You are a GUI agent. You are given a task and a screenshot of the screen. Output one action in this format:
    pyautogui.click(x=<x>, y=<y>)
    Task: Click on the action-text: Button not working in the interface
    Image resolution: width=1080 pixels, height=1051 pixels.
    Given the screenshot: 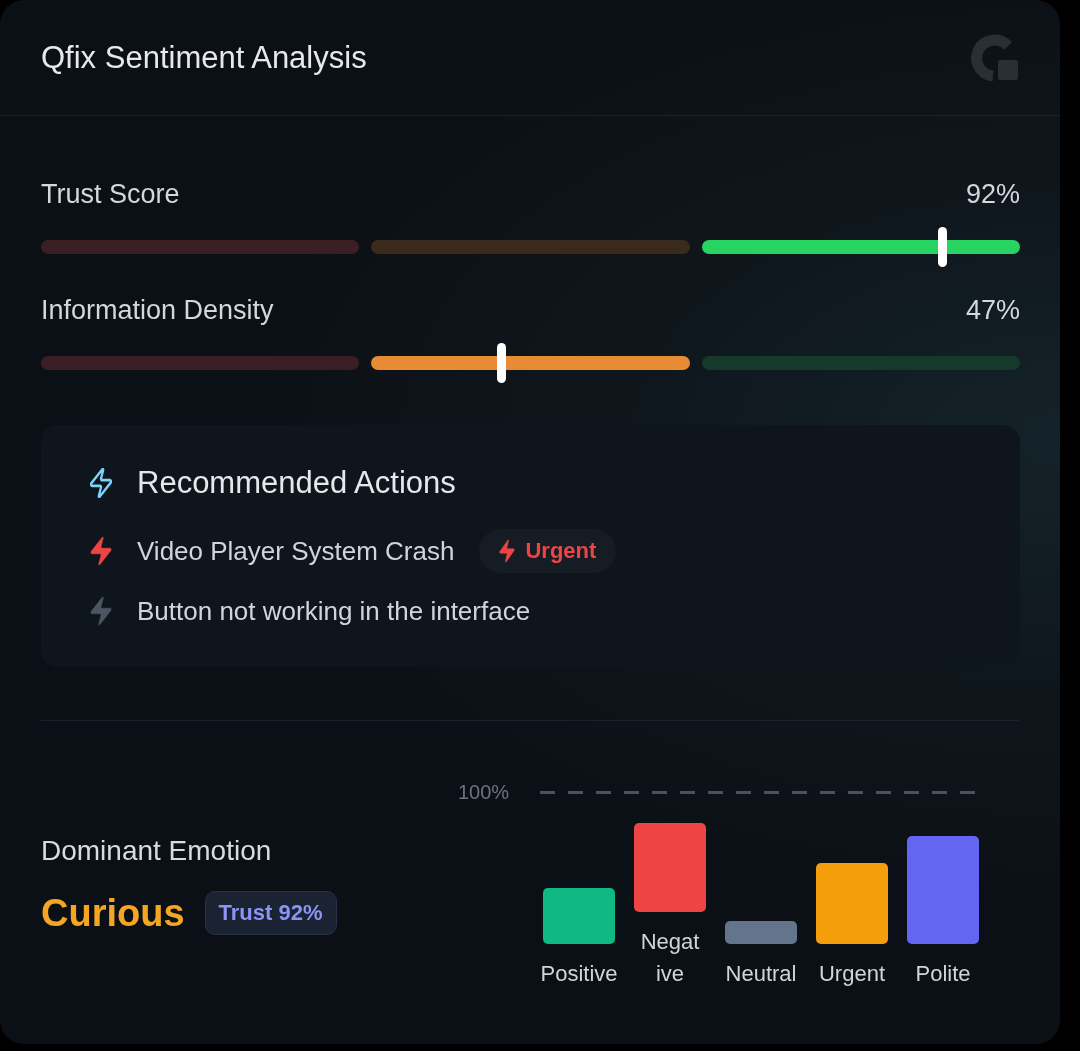 What is the action you would take?
    pyautogui.click(x=334, y=611)
    